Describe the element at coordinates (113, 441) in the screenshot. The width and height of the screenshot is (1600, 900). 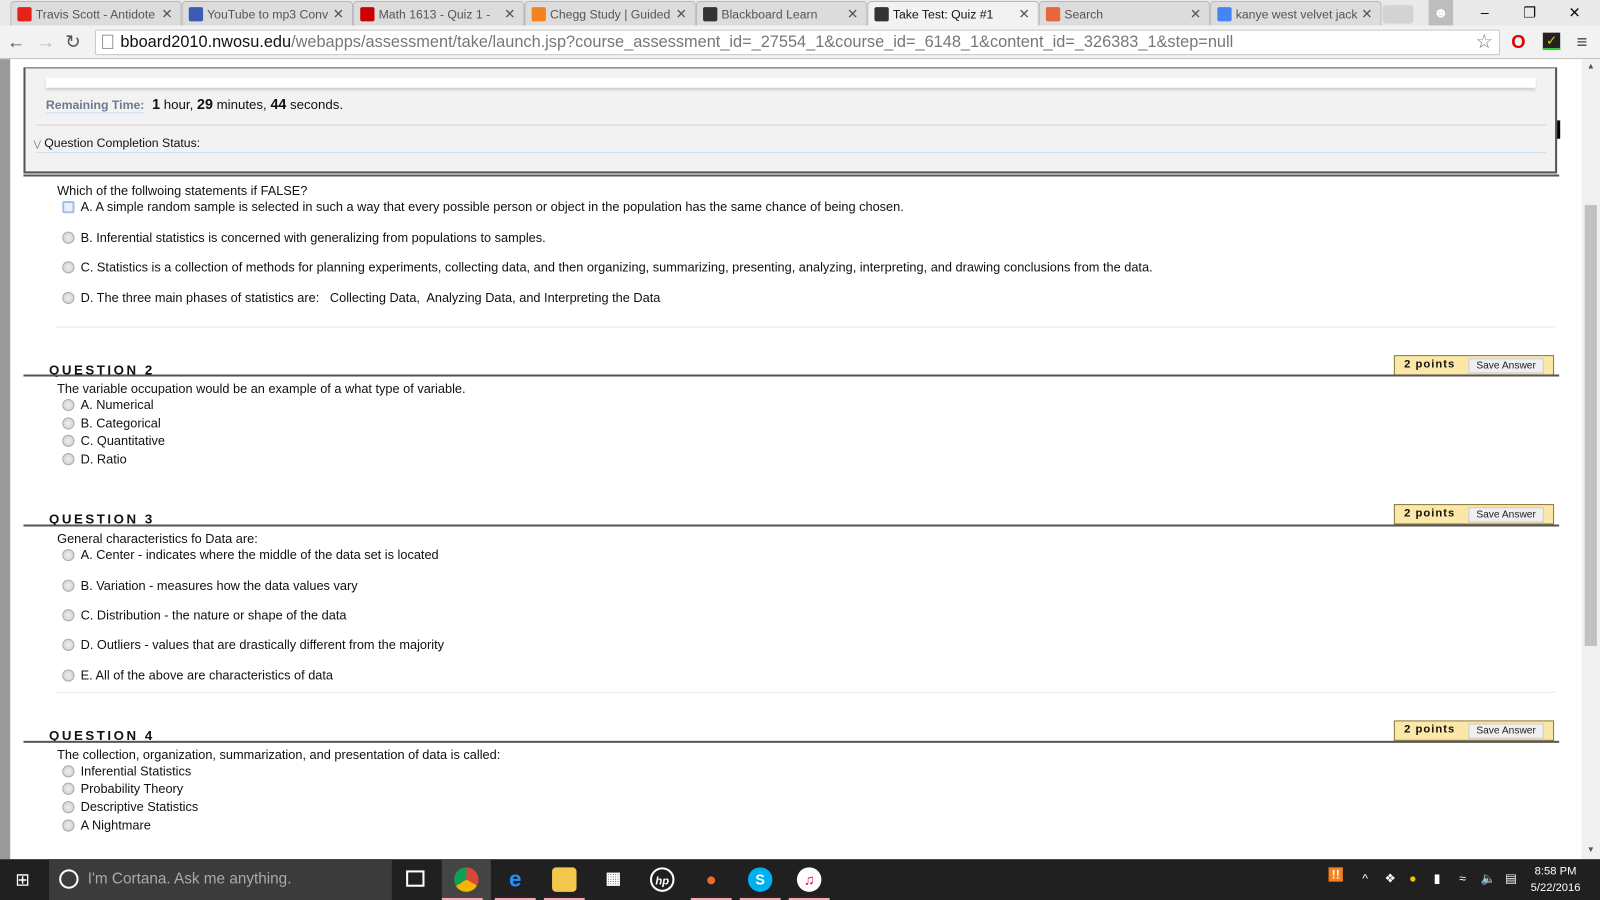
I see `answer-option: C. Quantitative` at that location.